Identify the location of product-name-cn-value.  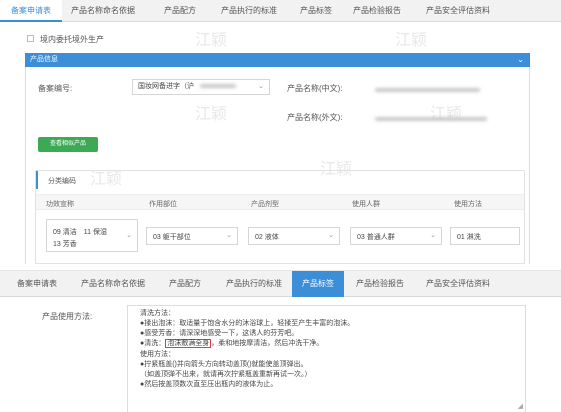
(427, 89).